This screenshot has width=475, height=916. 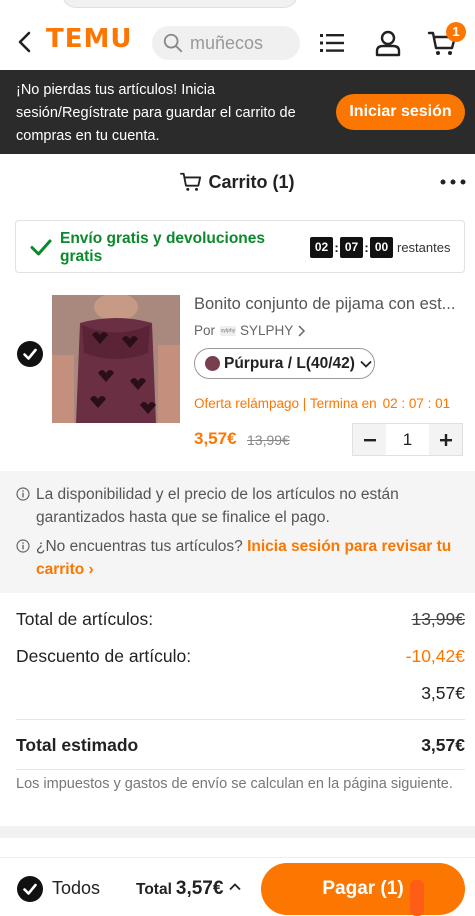 I want to click on header: TEMU 1, so click(x=237, y=42).